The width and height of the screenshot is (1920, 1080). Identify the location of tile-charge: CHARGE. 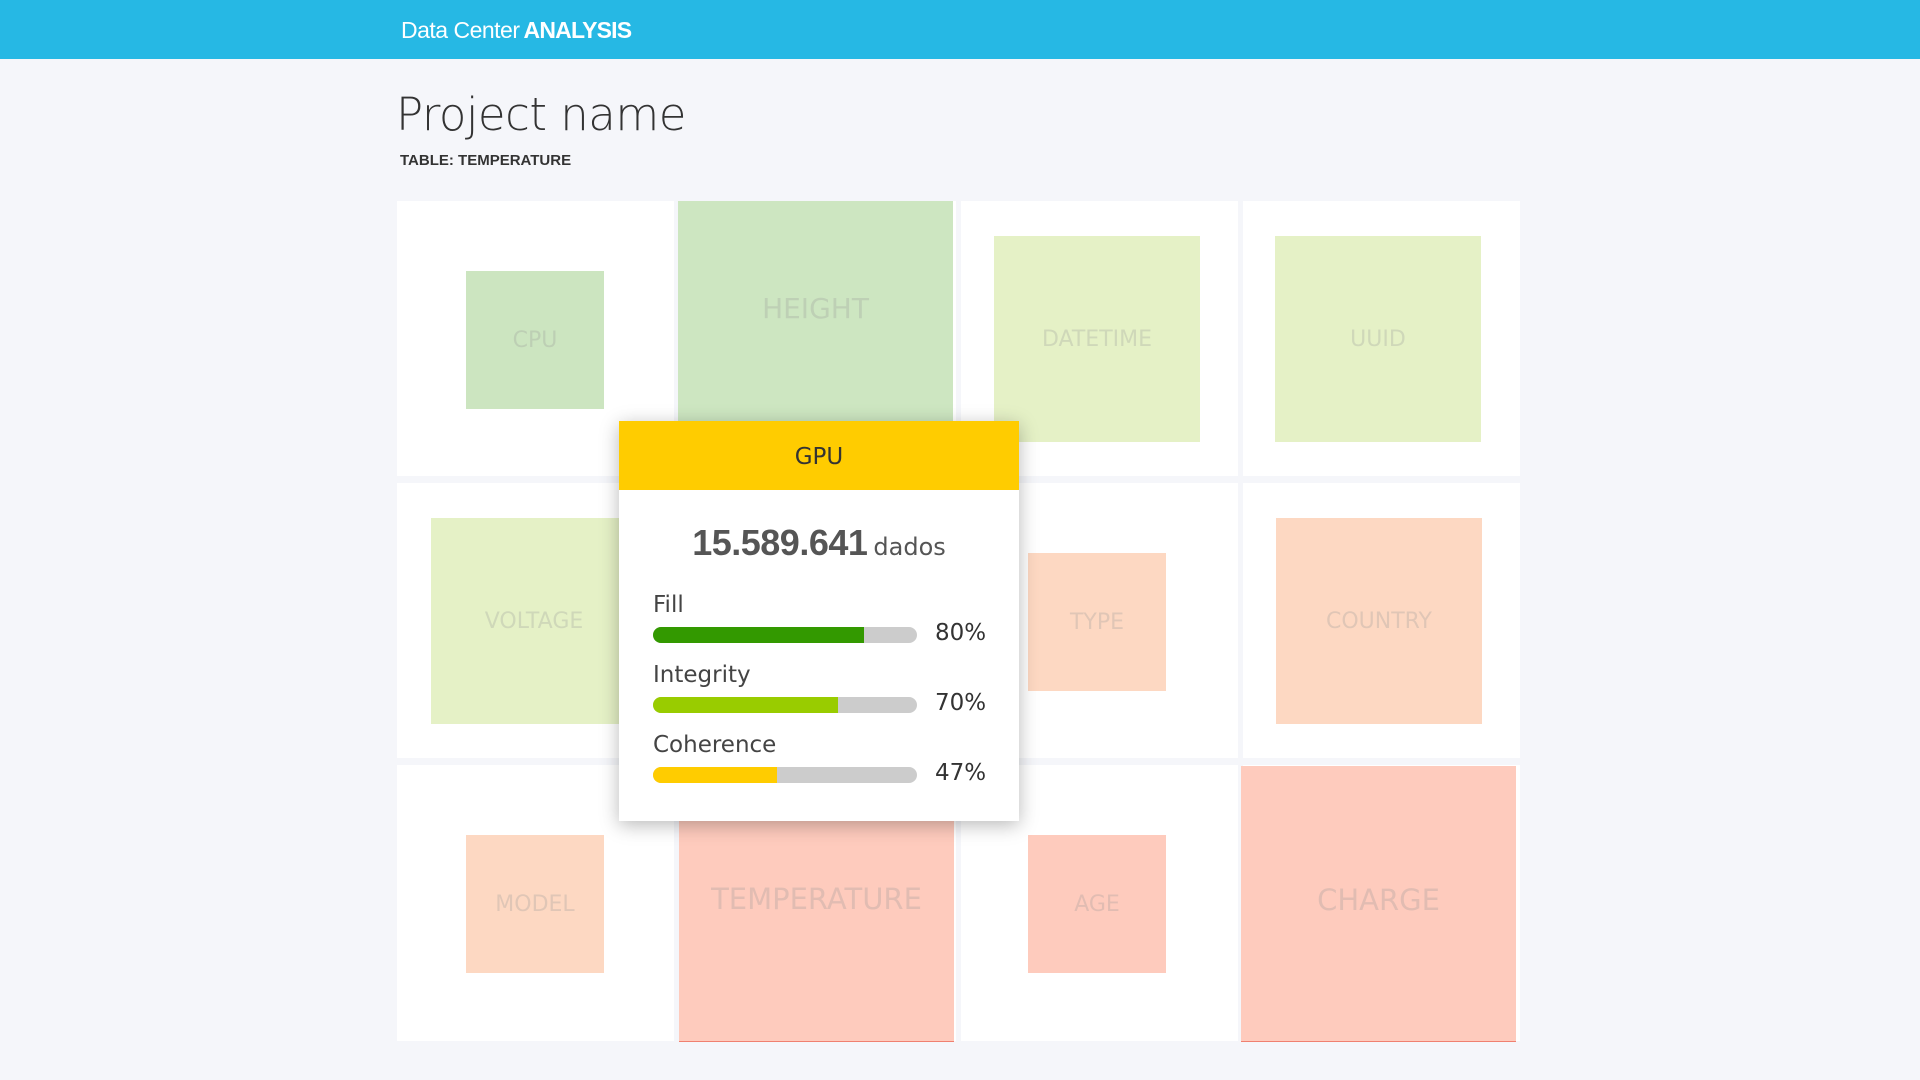
(1378, 904).